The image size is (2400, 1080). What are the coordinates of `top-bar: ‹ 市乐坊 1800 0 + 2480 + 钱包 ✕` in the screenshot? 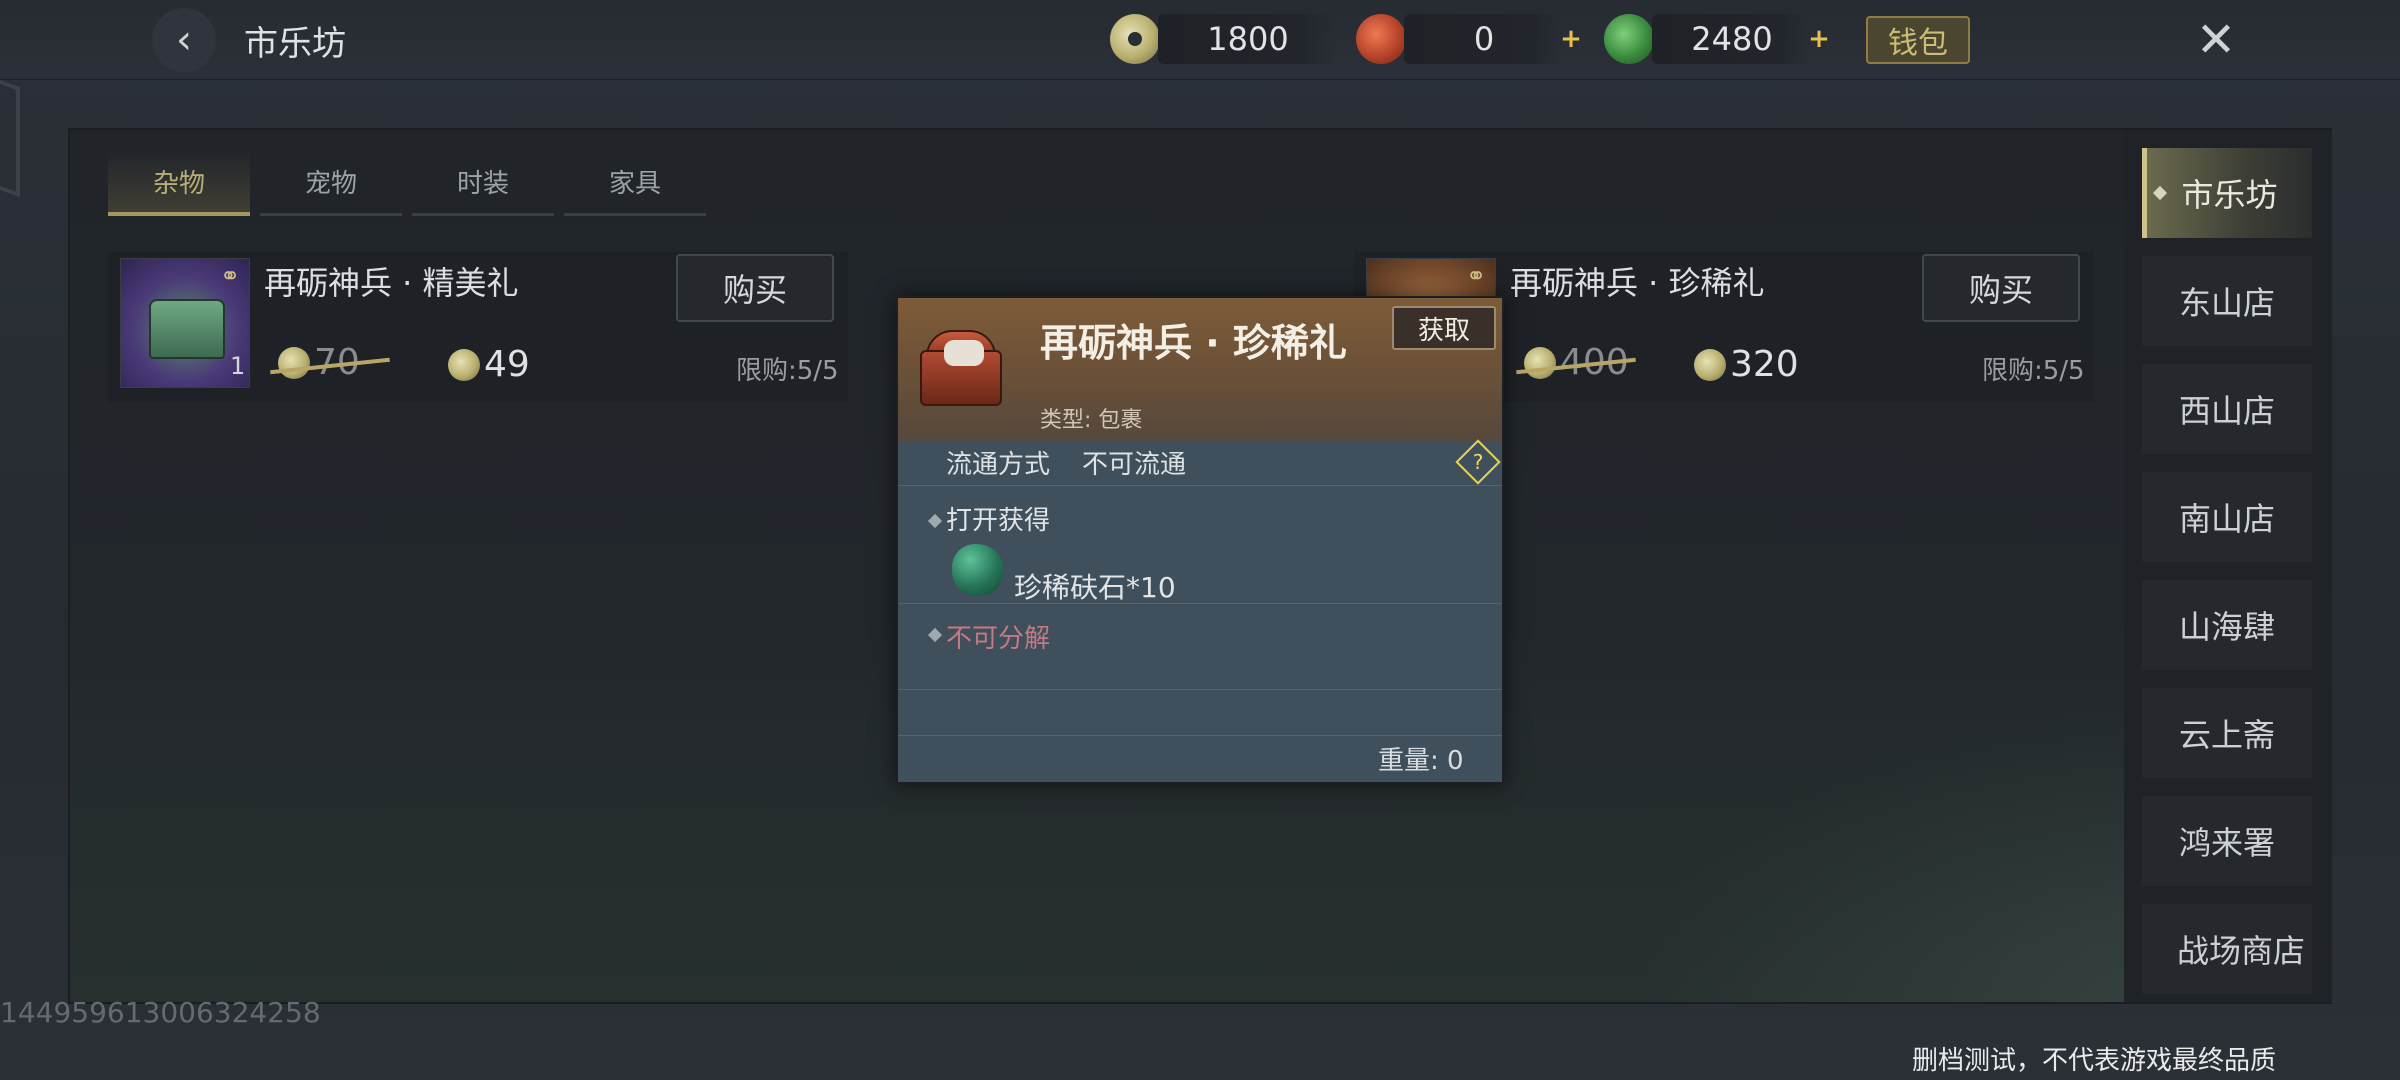 It's located at (1200, 40).